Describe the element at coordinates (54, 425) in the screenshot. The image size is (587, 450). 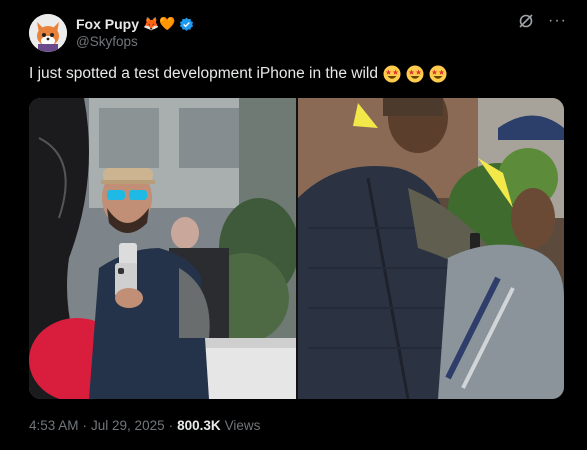
I see `tweet-time: 4:53 AM` at that location.